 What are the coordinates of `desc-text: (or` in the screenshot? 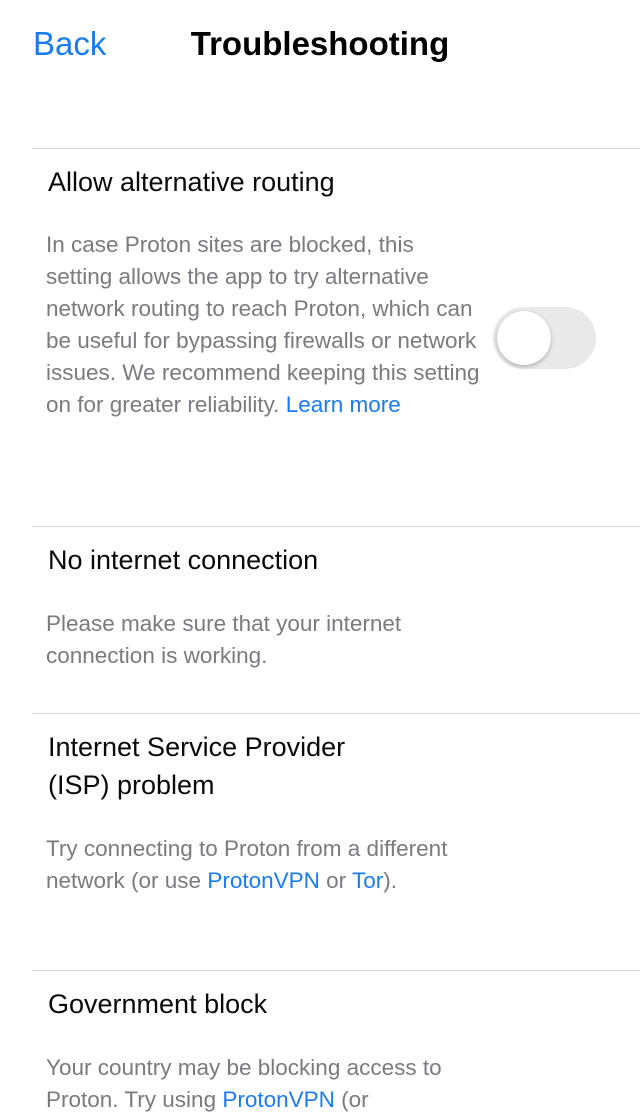 It's located at (351, 1099).